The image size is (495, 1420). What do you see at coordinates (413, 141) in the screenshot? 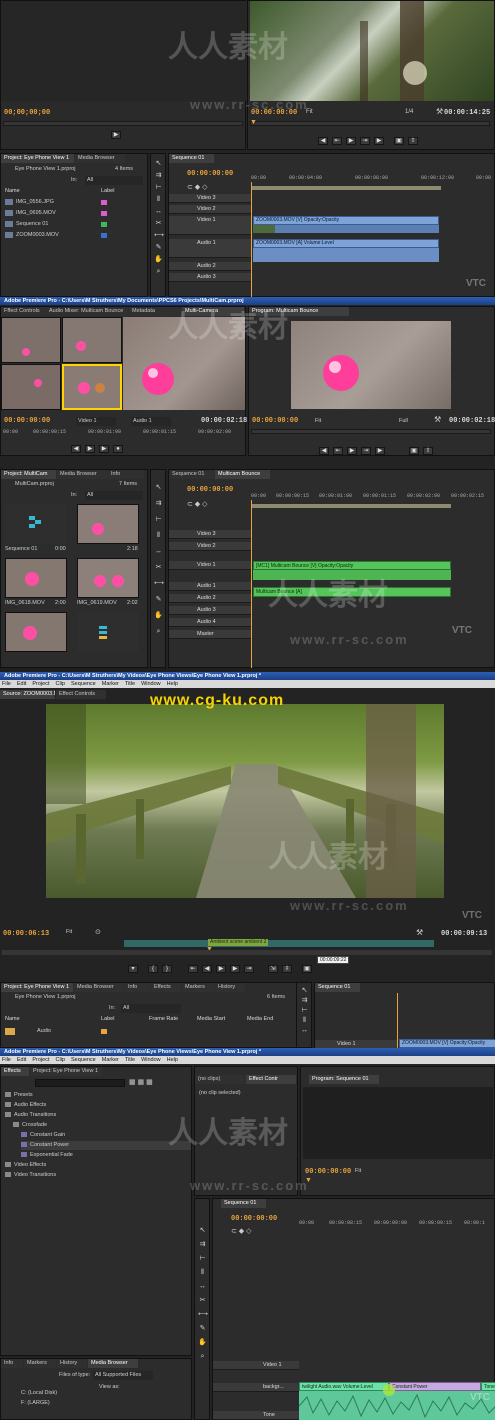
I see `lift-icon: ⇧` at bounding box center [413, 141].